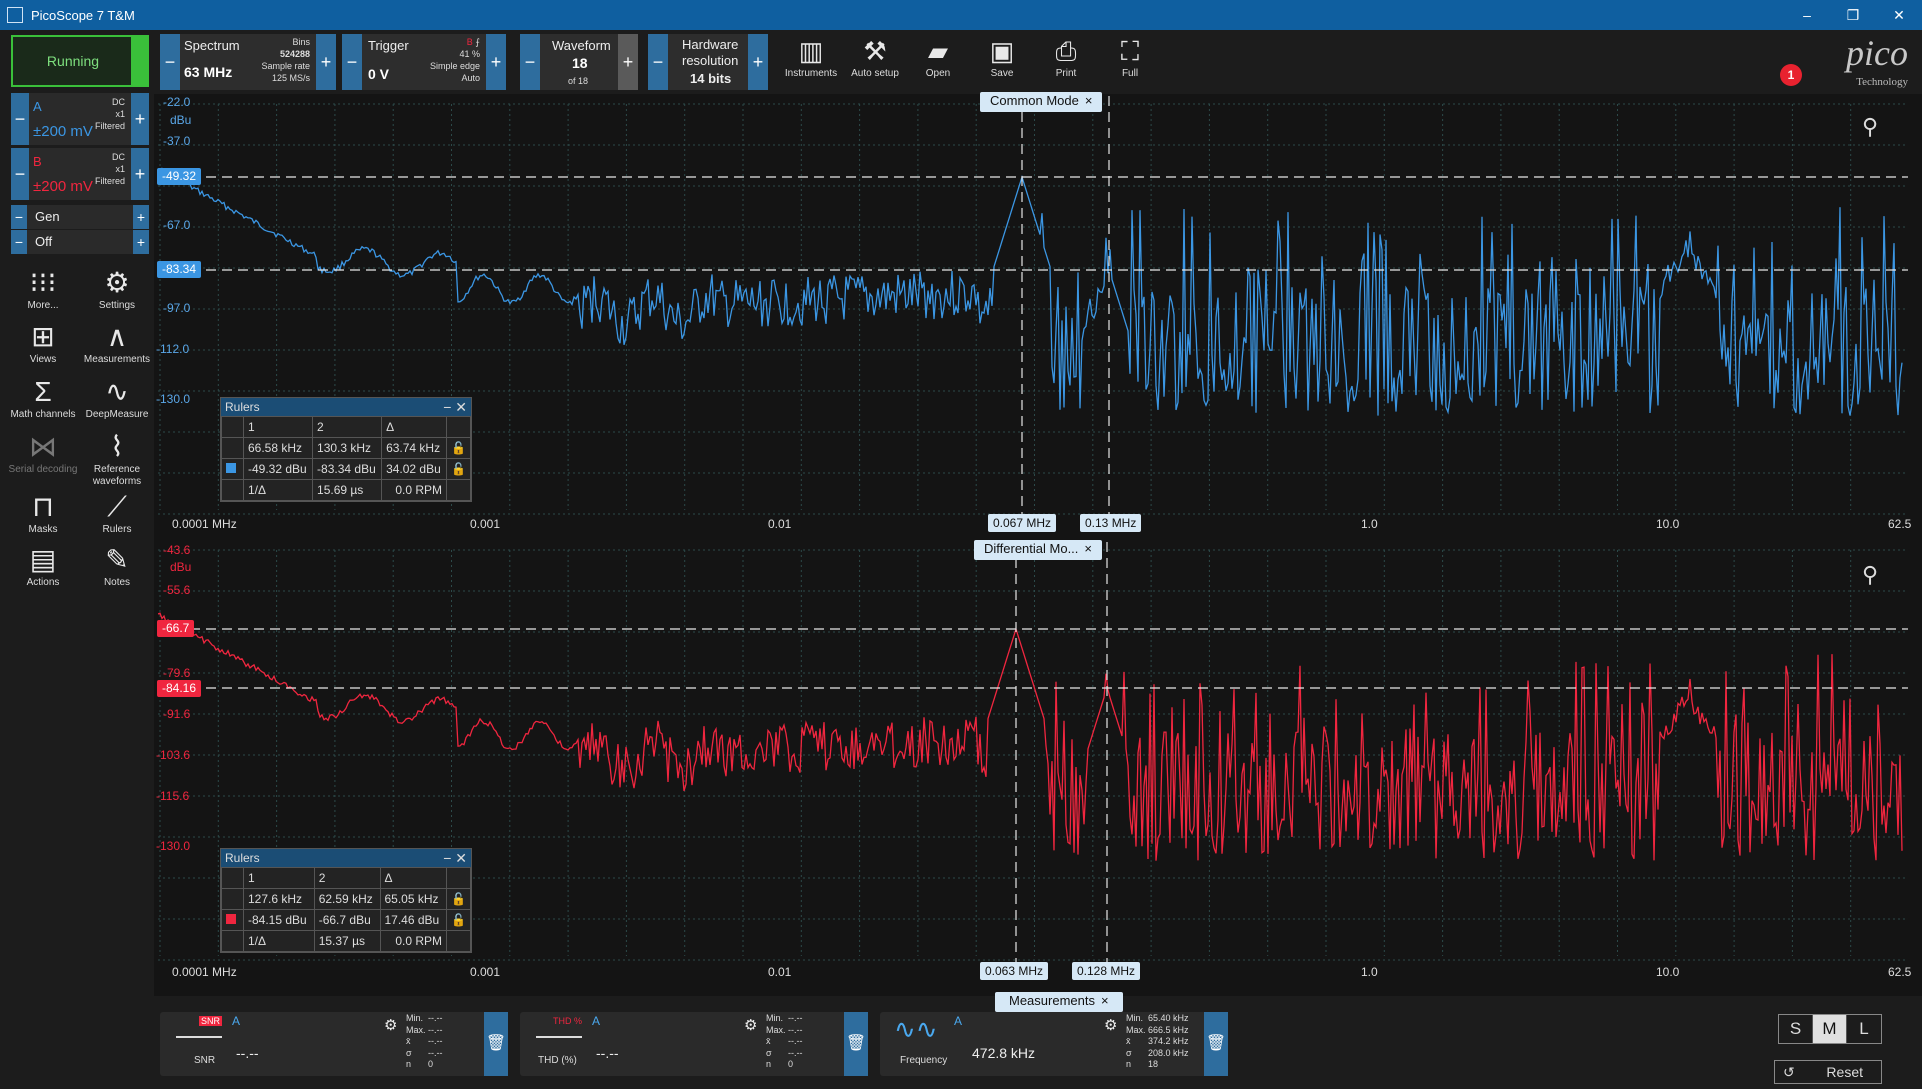 The height and width of the screenshot is (1089, 1922). Describe the element at coordinates (170, 62) in the screenshot. I see `spectrum-decrease-button: −` at that location.